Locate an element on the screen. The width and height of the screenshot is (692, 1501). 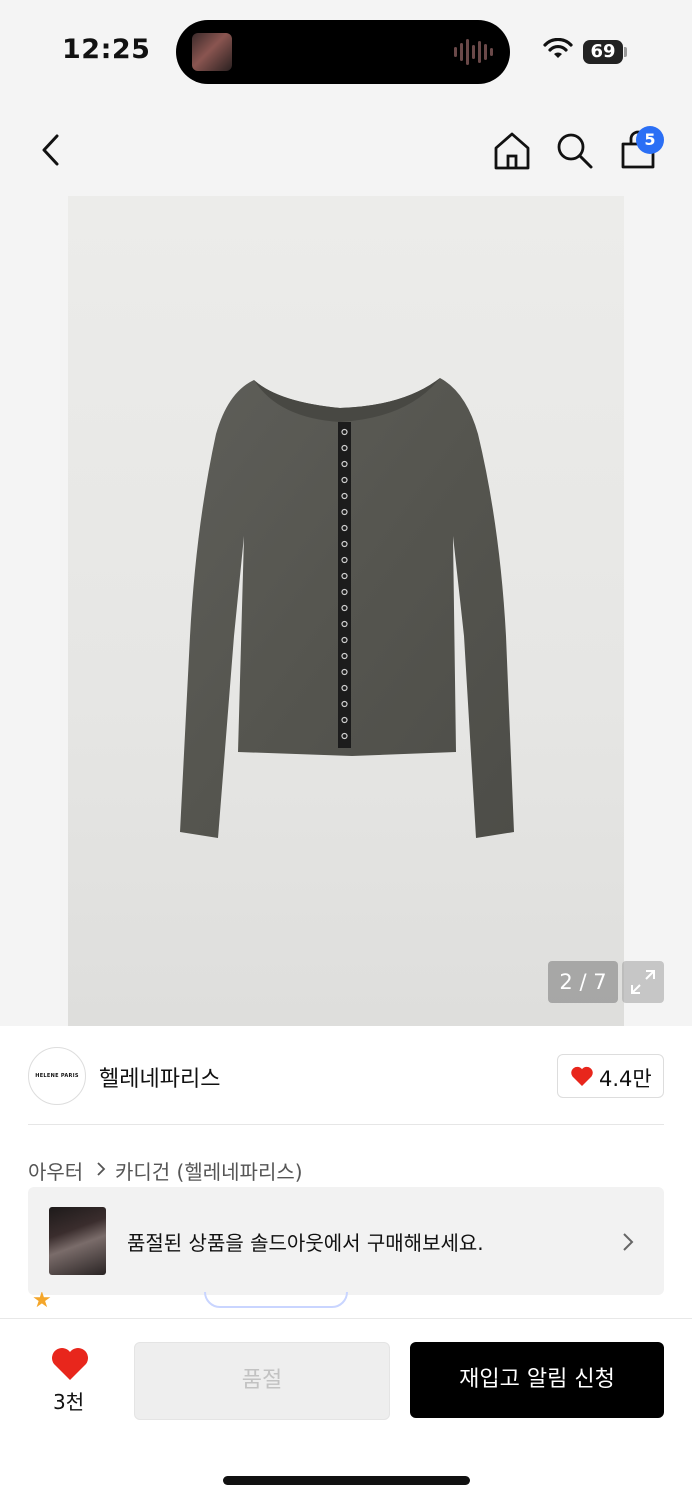
image-counter: 2 / 7 is located at coordinates (583, 982).